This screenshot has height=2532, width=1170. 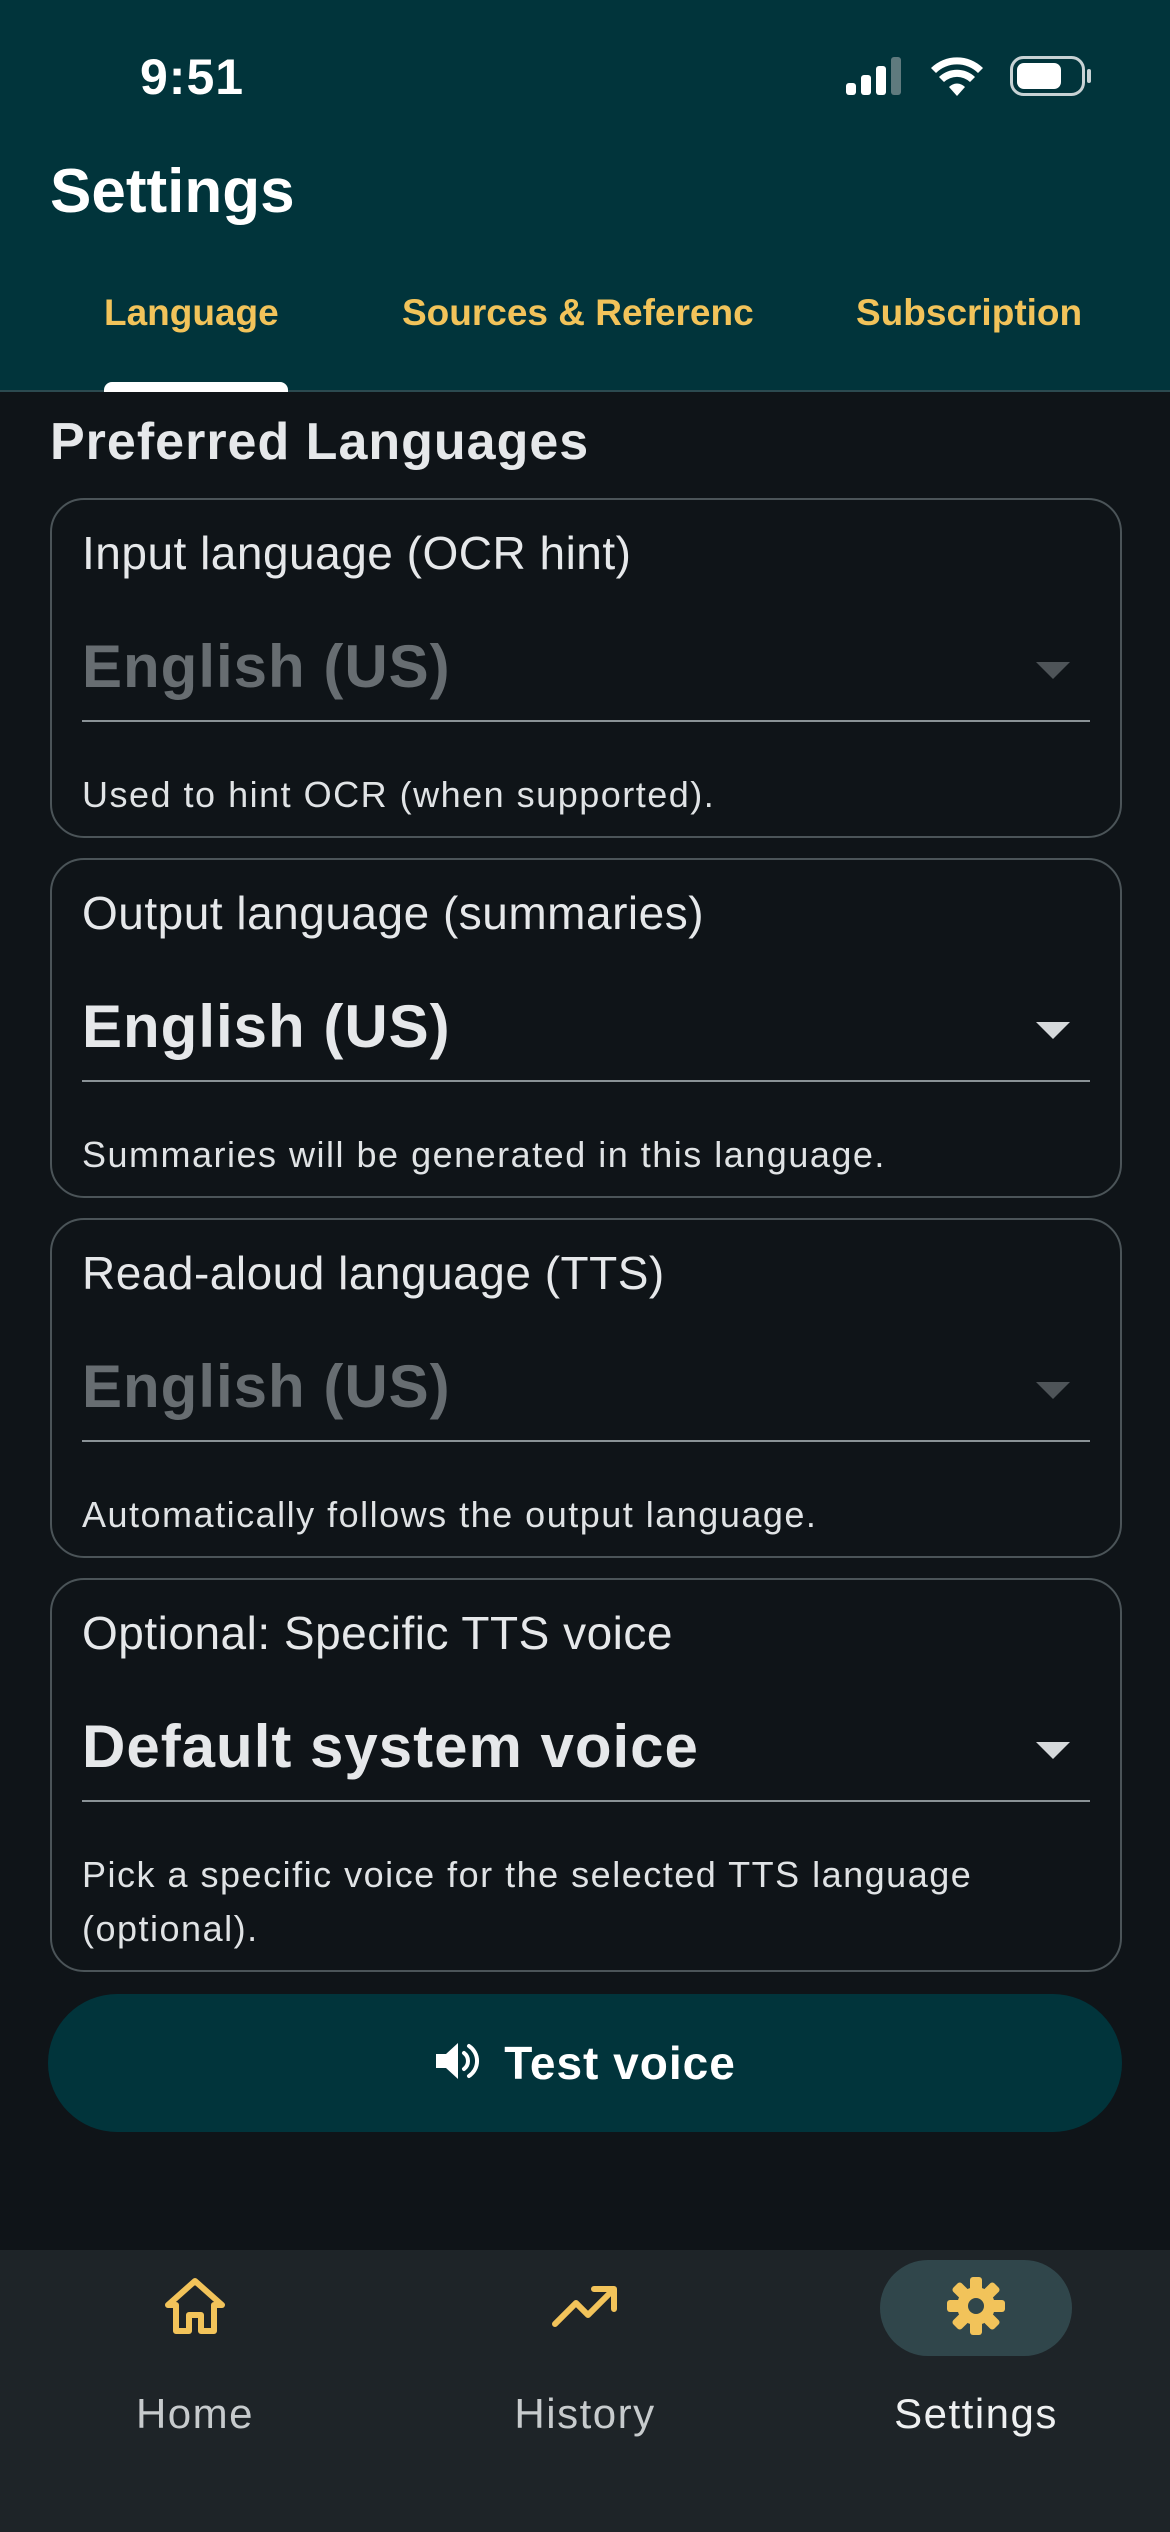 What do you see at coordinates (172, 191) in the screenshot?
I see `page-title: Settings` at bounding box center [172, 191].